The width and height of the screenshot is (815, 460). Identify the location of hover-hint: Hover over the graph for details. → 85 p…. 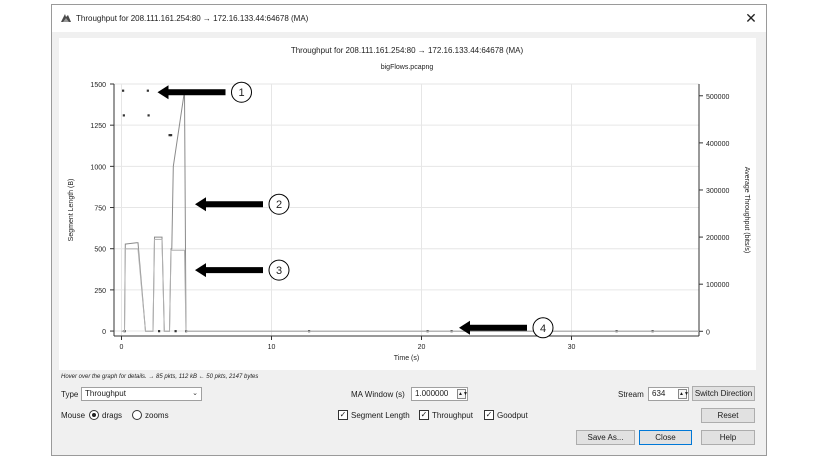
(160, 377).